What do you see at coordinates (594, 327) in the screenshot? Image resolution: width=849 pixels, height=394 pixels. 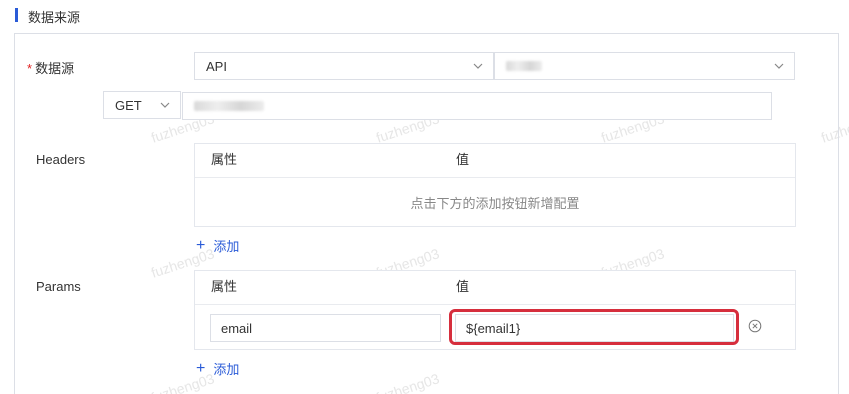 I see `highlight-box` at bounding box center [594, 327].